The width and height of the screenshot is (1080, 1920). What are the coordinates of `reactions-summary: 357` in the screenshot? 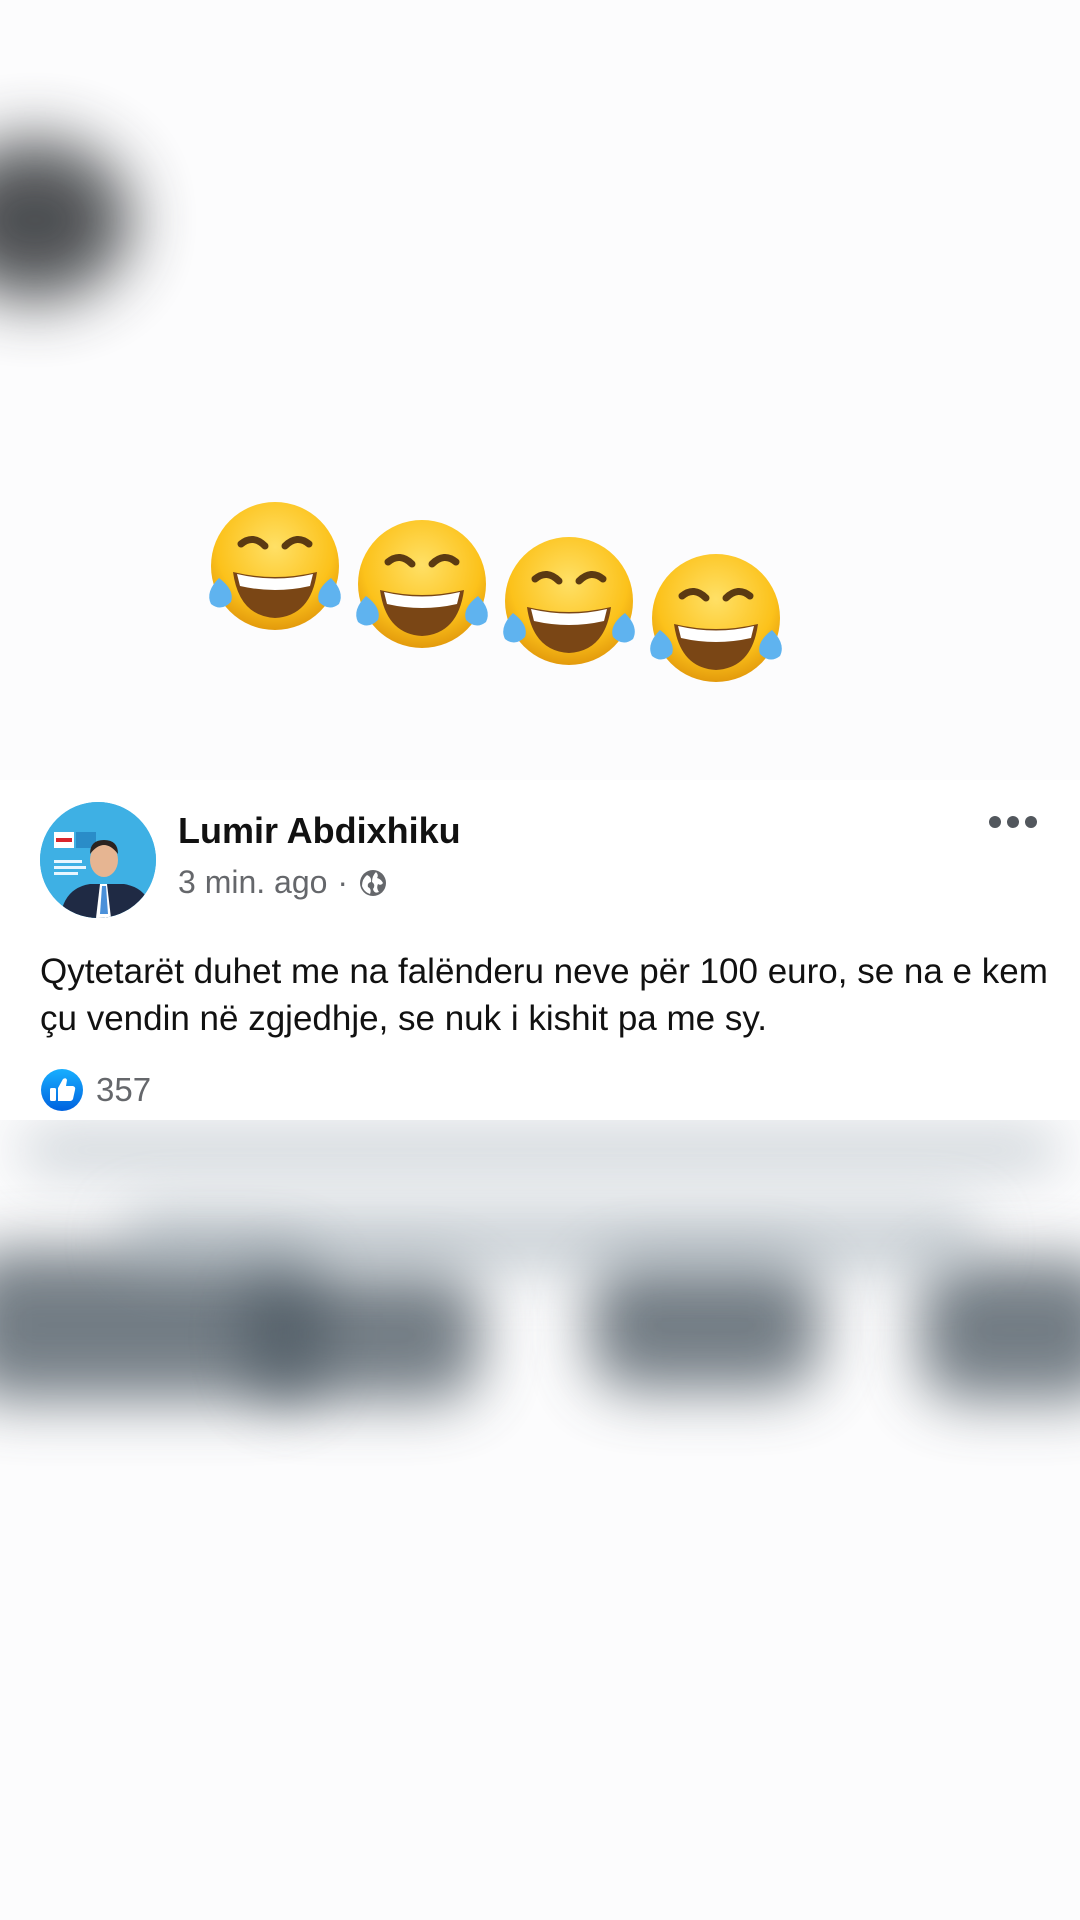 It's located at (95, 1090).